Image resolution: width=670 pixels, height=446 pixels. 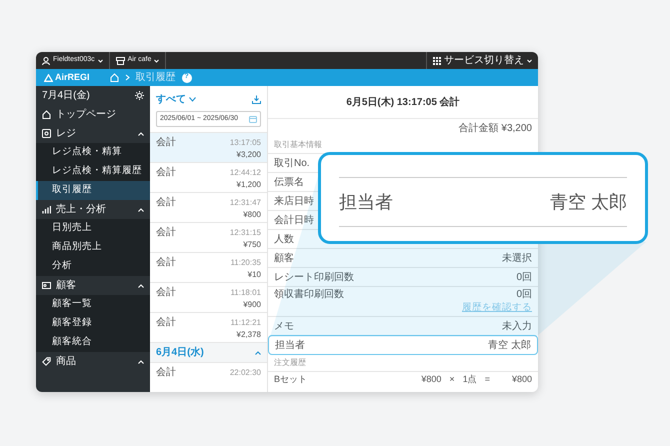 I want to click on tag-icon, so click(x=46, y=361).